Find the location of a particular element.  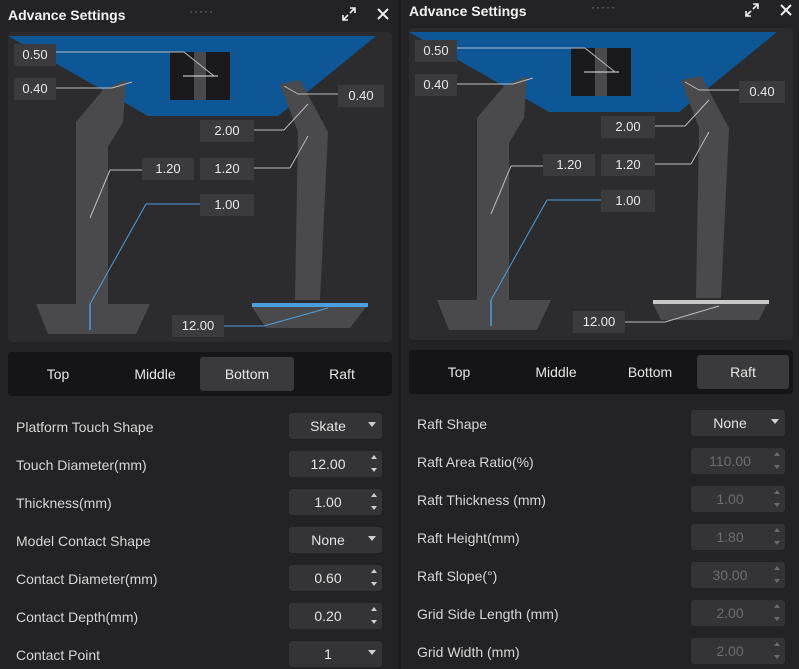

setting-label: Grid Side Length (mm) is located at coordinates (488, 614).